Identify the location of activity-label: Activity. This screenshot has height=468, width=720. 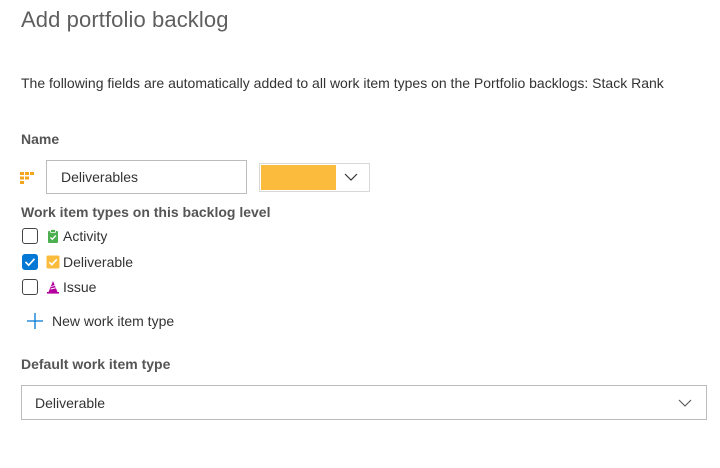
(85, 236).